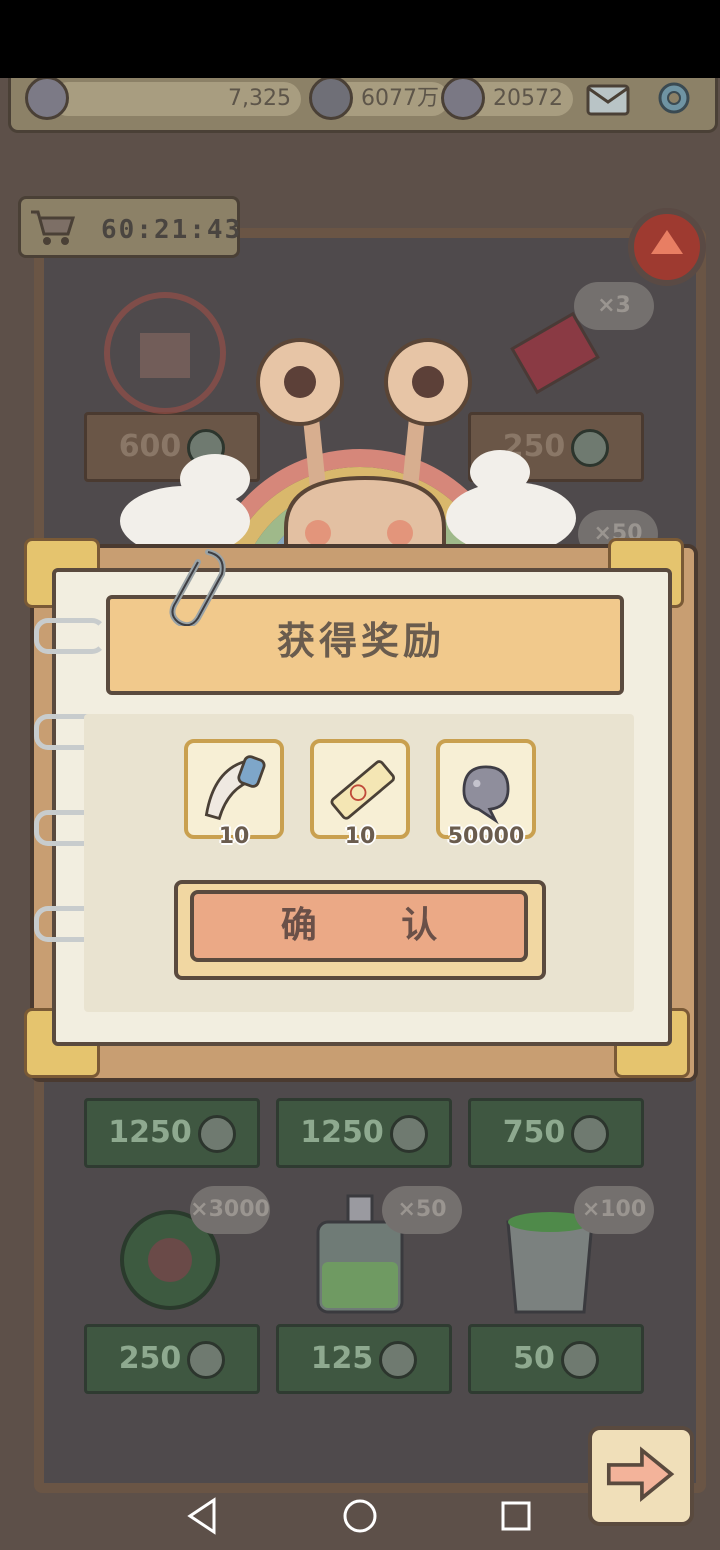 This screenshot has height=1550, width=720. Describe the element at coordinates (176, 99) in the screenshot. I see `coin-counter: 7,325` at that location.